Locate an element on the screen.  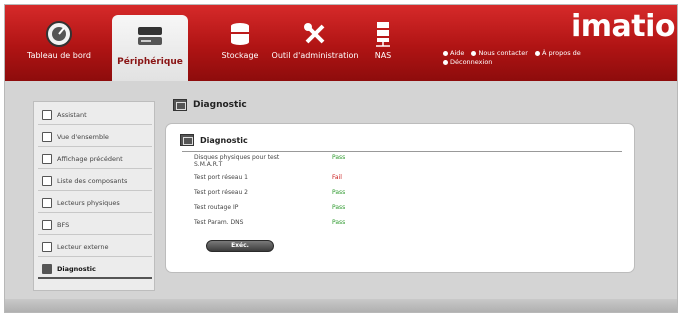
logout-link: Déconnexion is located at coordinates (467, 62).